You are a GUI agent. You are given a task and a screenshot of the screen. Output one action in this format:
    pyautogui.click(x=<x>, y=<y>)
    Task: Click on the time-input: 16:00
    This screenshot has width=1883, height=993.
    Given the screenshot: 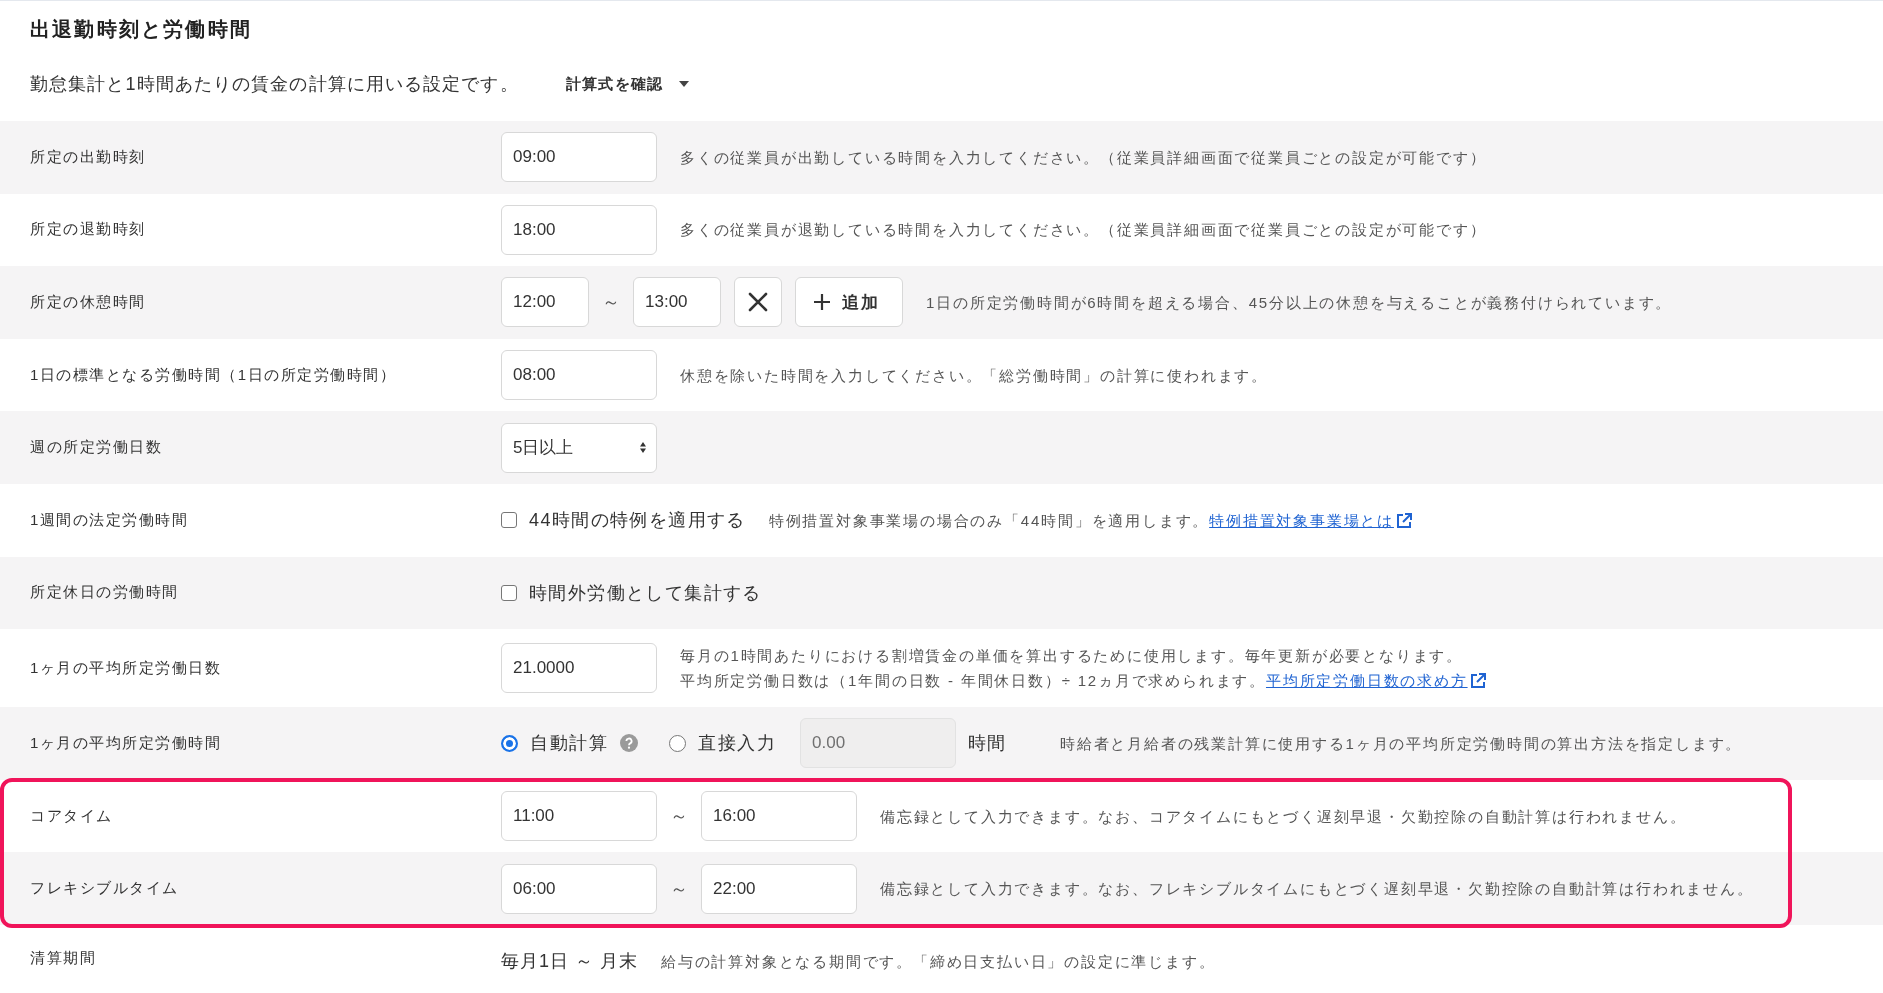 What is the action you would take?
    pyautogui.click(x=779, y=816)
    